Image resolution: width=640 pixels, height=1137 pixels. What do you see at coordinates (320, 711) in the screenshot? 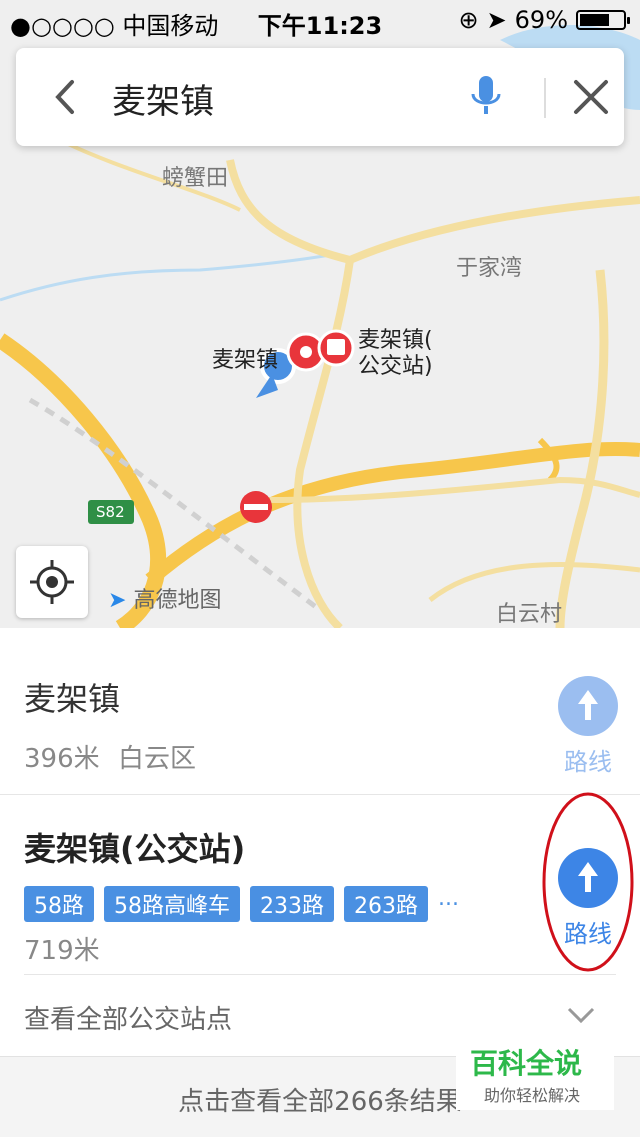
I see `result-item: 麦架镇 396米 白云区 路线` at bounding box center [320, 711].